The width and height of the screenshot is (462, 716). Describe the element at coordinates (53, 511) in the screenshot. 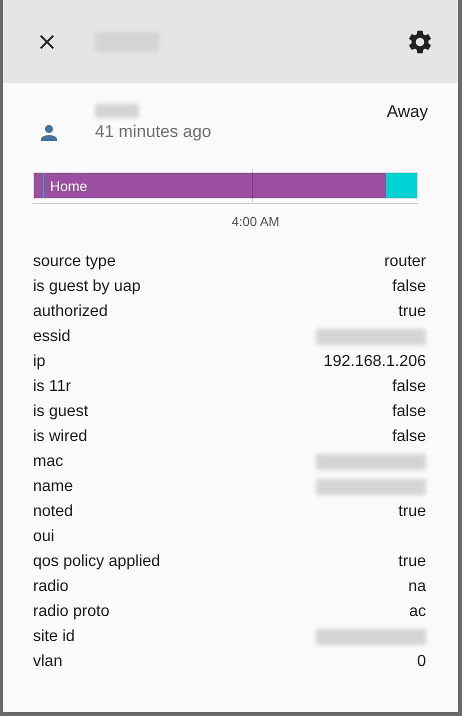

I see `attribute-name: noted` at that location.